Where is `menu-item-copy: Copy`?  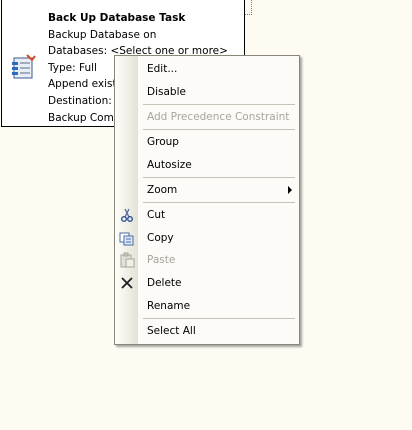
menu-item-copy: Copy is located at coordinates (207, 238).